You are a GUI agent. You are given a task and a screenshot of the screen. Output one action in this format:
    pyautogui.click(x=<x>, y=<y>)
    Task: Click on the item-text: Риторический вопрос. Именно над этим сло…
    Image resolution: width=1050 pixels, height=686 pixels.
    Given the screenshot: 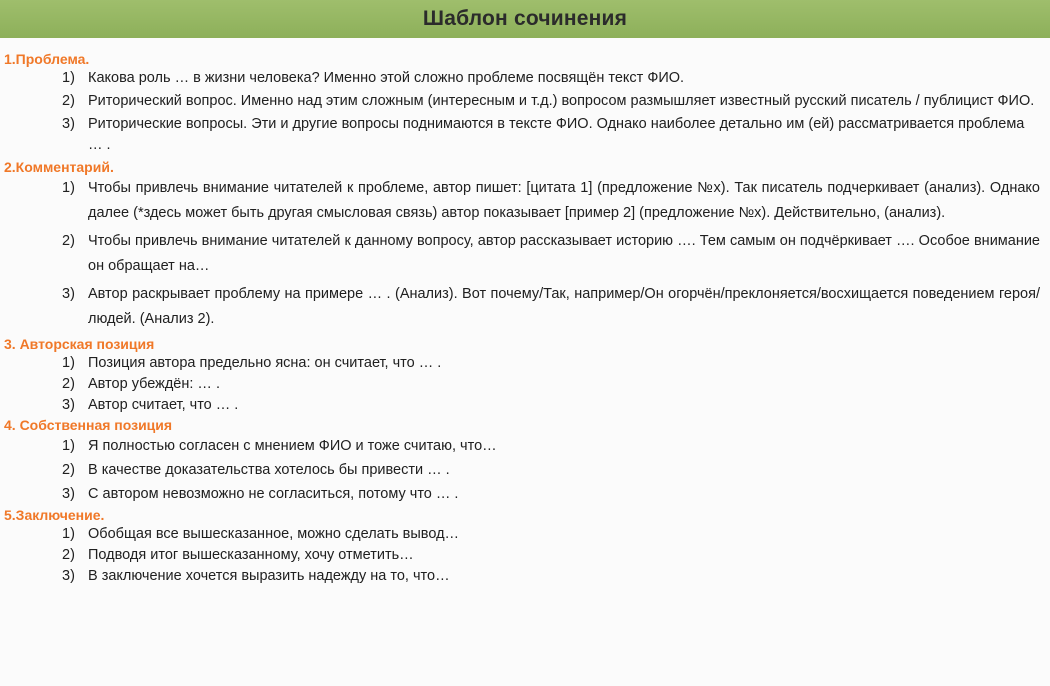 What is the action you would take?
    pyautogui.click(x=561, y=101)
    